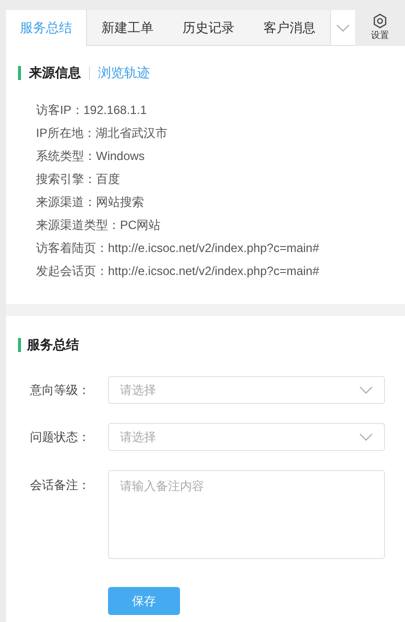 This screenshot has width=405, height=622. Describe the element at coordinates (115, 110) in the screenshot. I see `info-value: 192.168.1.1` at that location.